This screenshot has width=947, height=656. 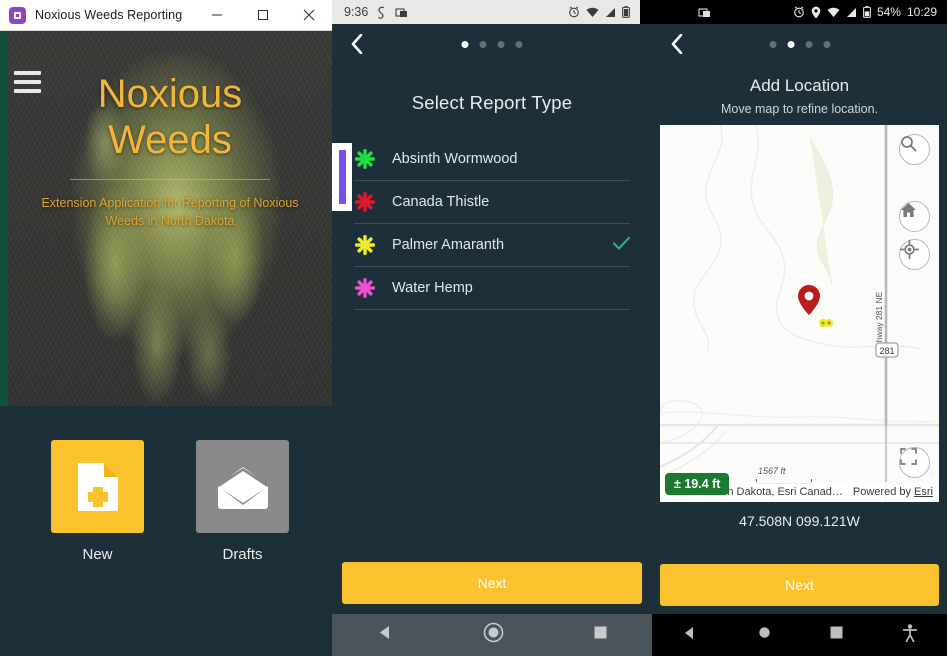 I want to click on list-item-label: Palmer Amaranth, so click(x=448, y=245).